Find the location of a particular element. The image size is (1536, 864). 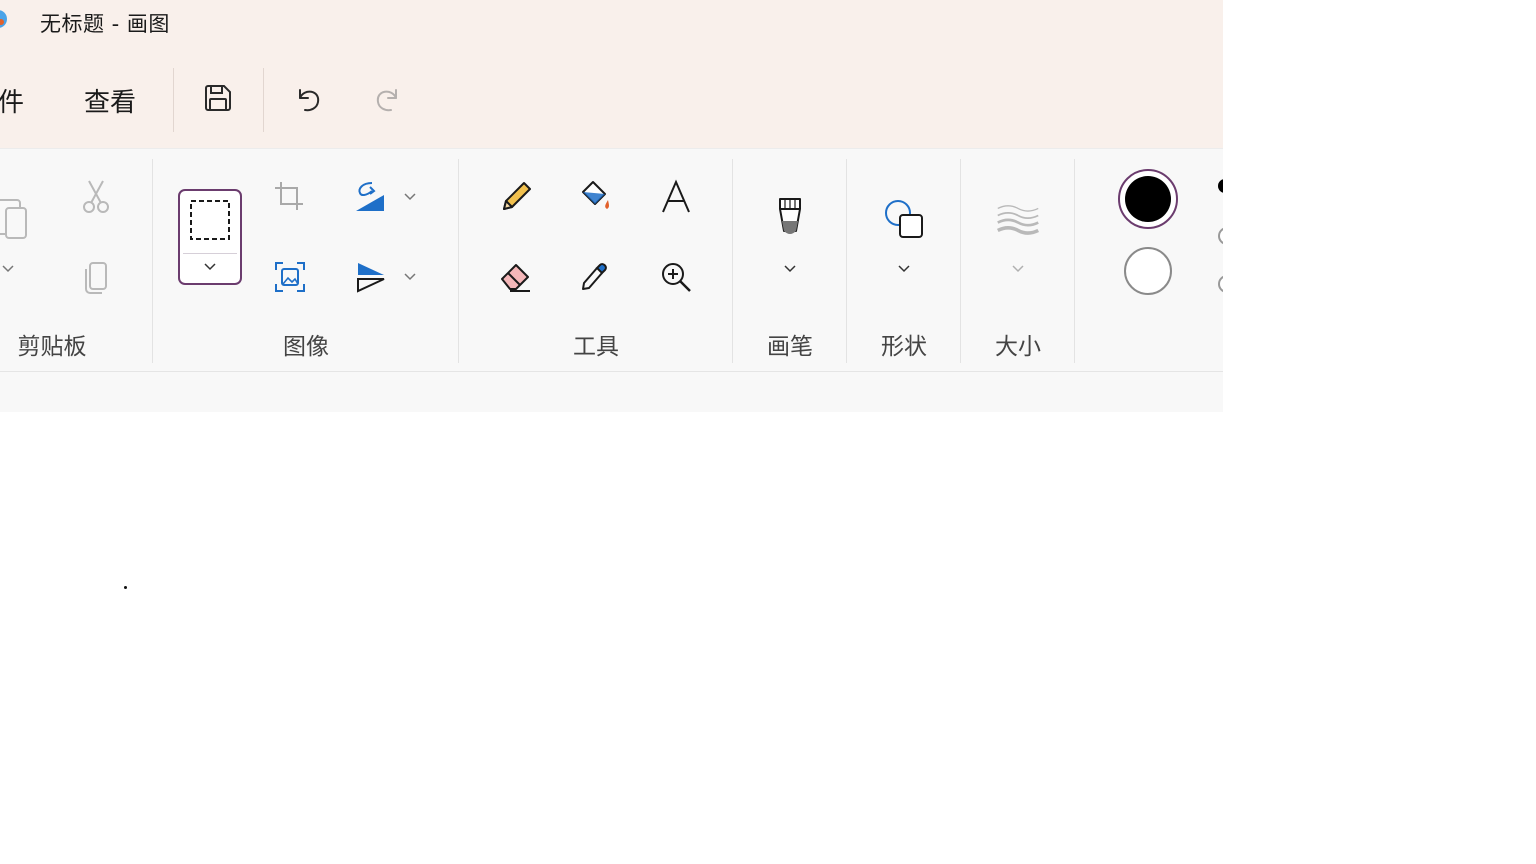

copy-button is located at coordinates (96, 277).